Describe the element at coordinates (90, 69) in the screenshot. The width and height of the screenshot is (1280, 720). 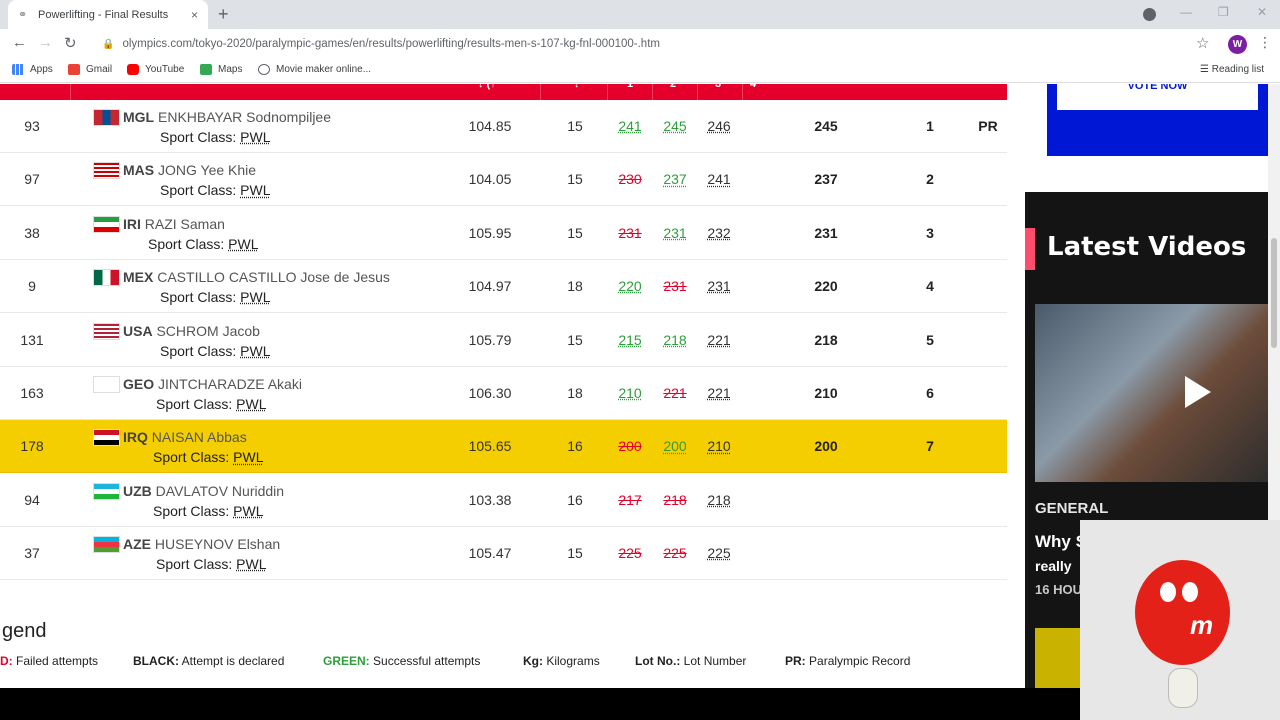
I see `bookmark-gmail: Gmail` at that location.